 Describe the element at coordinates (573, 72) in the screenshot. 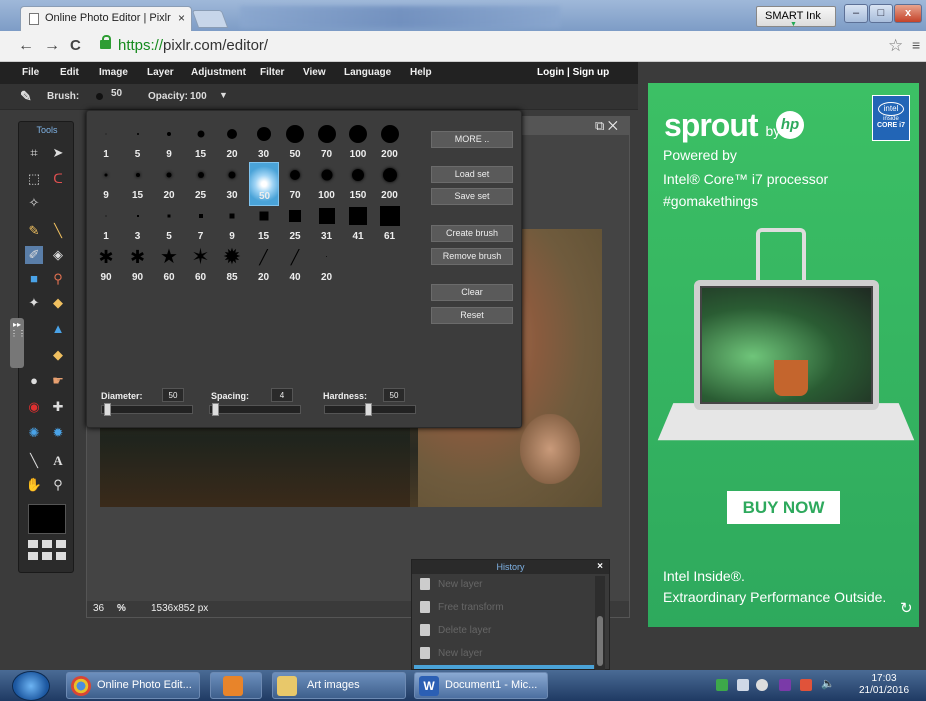

I see `login-signup-link: Login | Sign up` at that location.